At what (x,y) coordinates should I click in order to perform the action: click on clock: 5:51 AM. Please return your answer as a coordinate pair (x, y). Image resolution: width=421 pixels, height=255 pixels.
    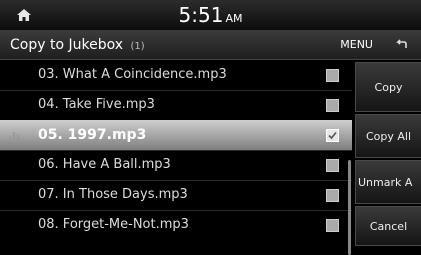
    Looking at the image, I should click on (210, 15).